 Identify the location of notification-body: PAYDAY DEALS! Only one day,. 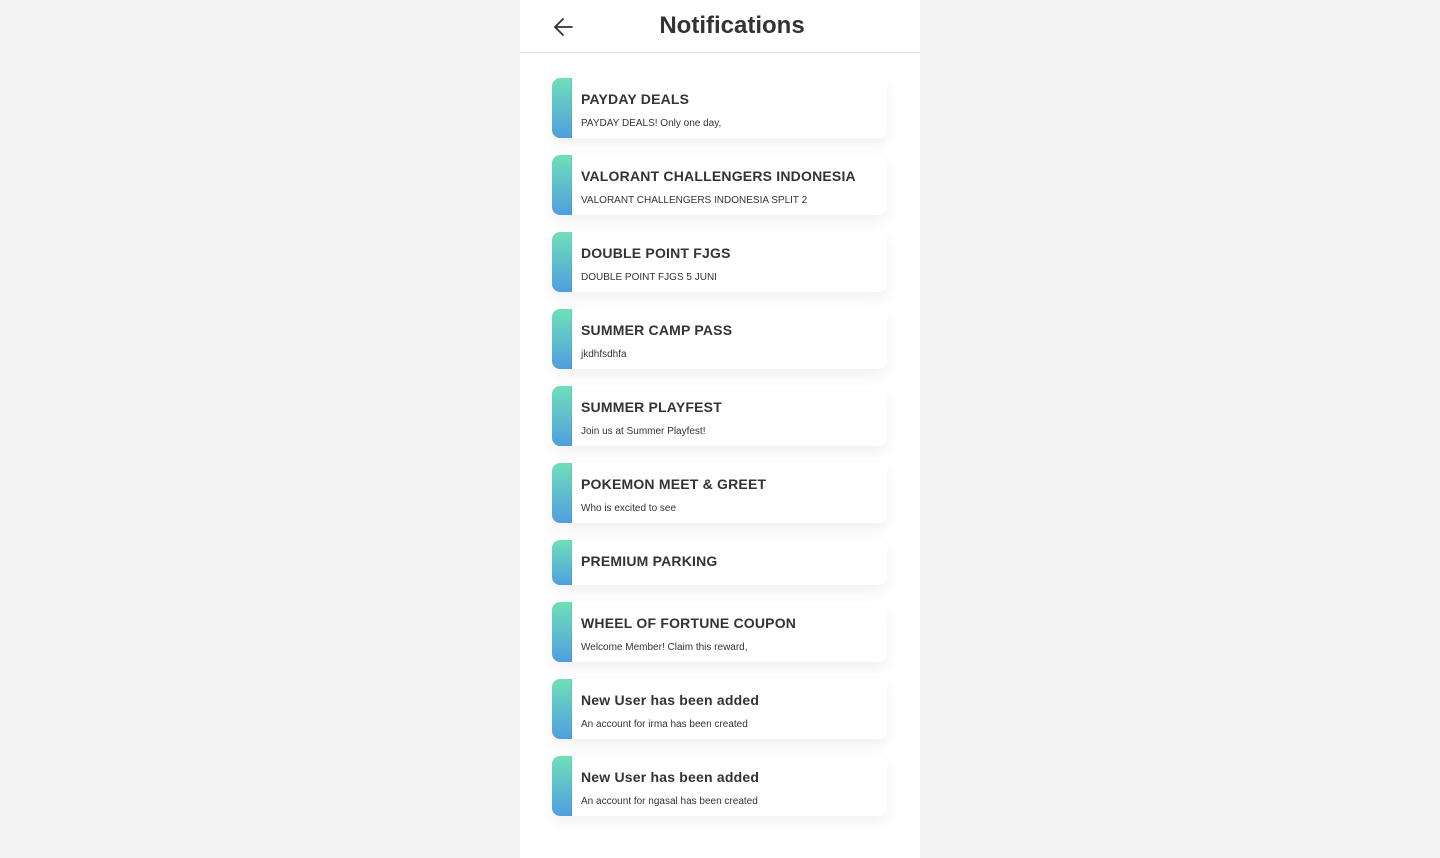
(651, 123).